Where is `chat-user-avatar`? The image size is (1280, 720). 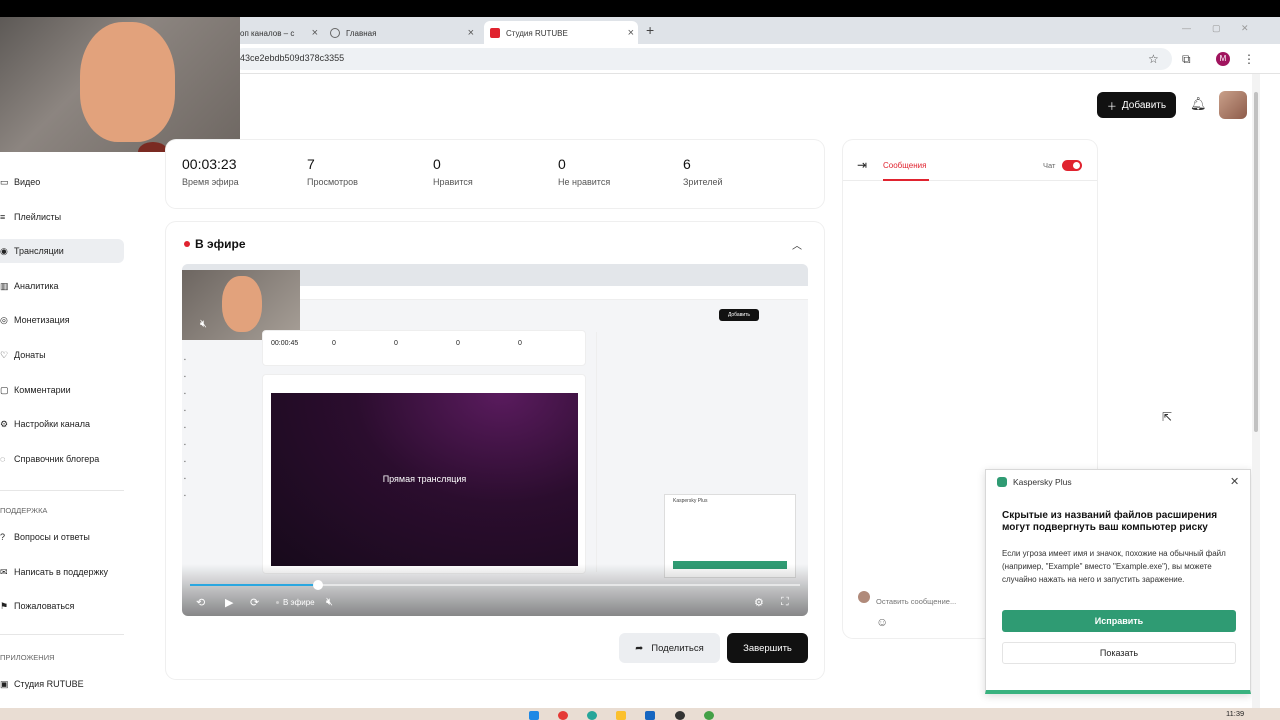 chat-user-avatar is located at coordinates (864, 597).